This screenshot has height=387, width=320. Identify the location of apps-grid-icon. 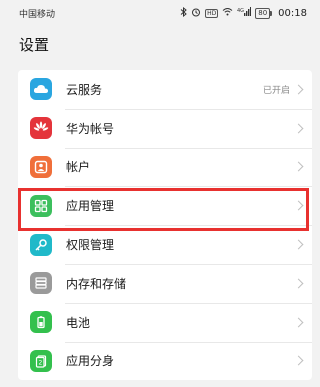
(41, 205).